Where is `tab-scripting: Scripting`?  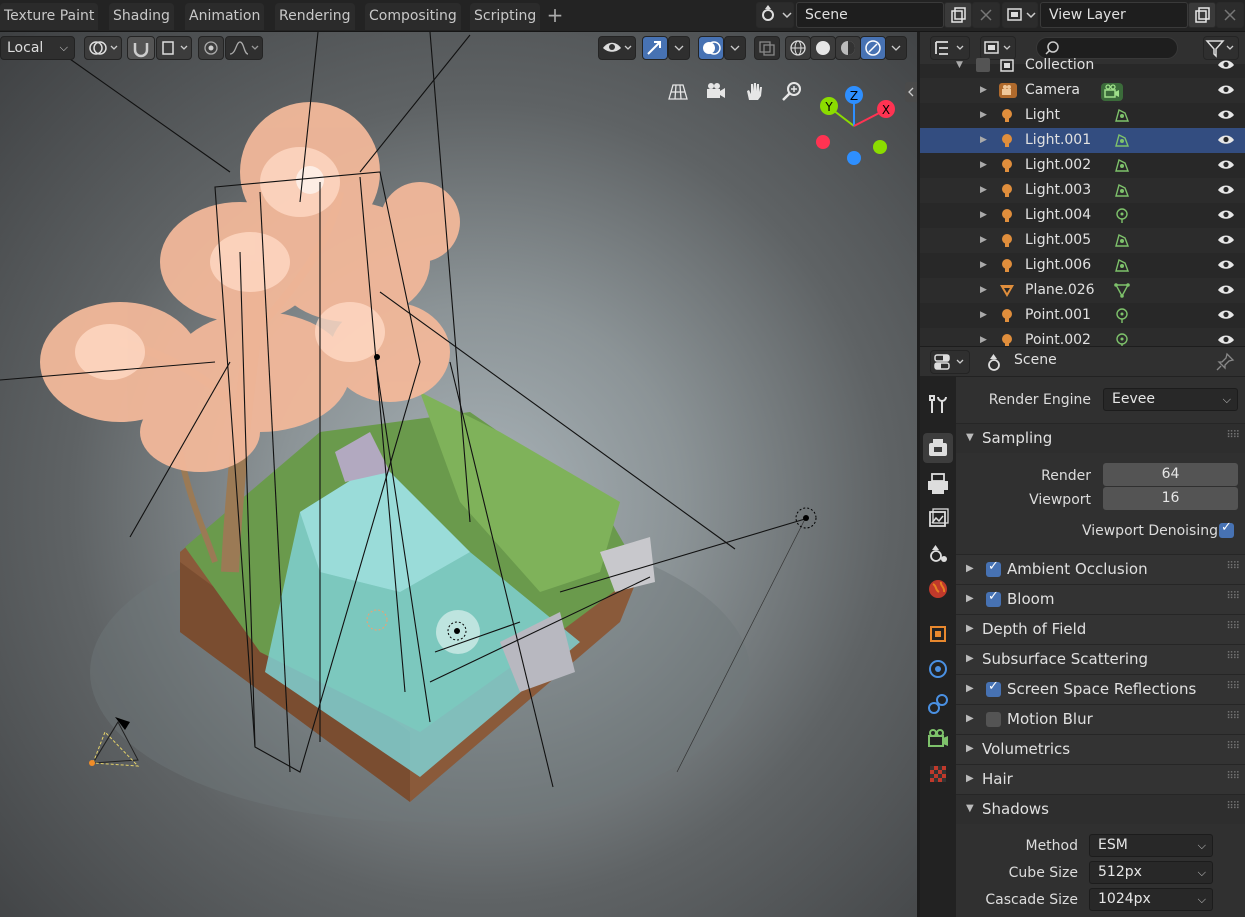
tab-scripting: Scripting is located at coordinates (505, 16).